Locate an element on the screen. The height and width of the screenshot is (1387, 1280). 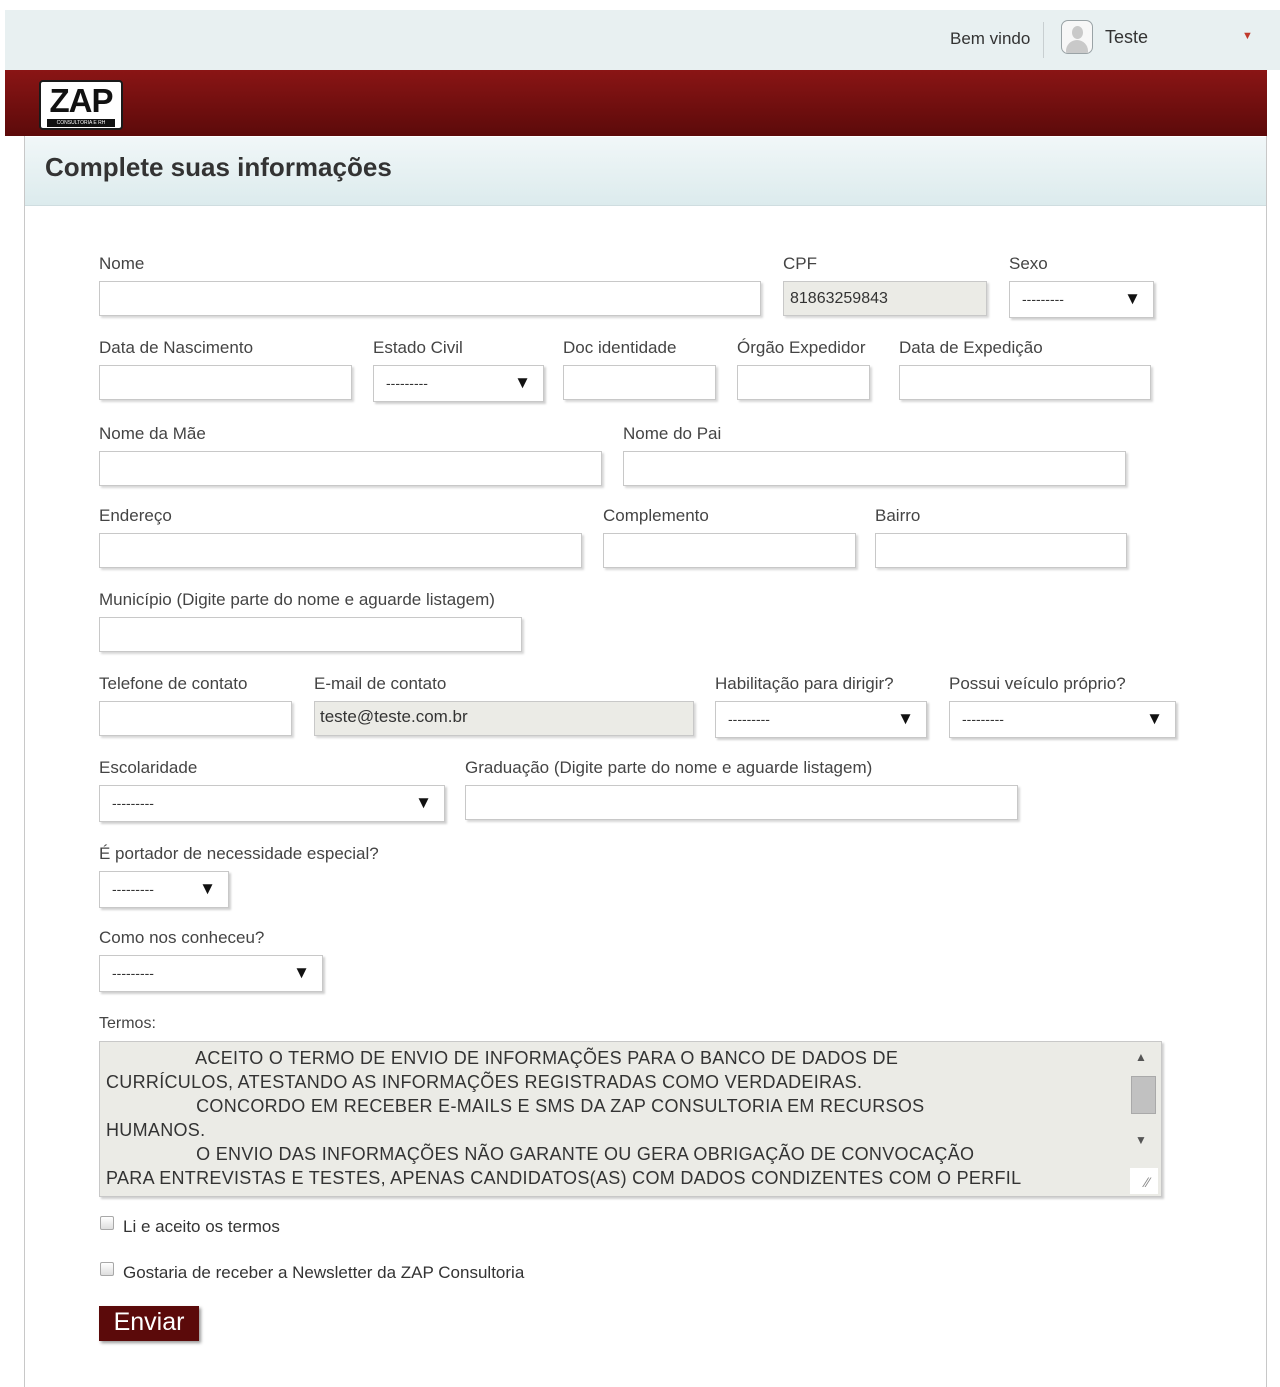
orgao-expedidor-label: Órgão Expedidor is located at coordinates (801, 347).